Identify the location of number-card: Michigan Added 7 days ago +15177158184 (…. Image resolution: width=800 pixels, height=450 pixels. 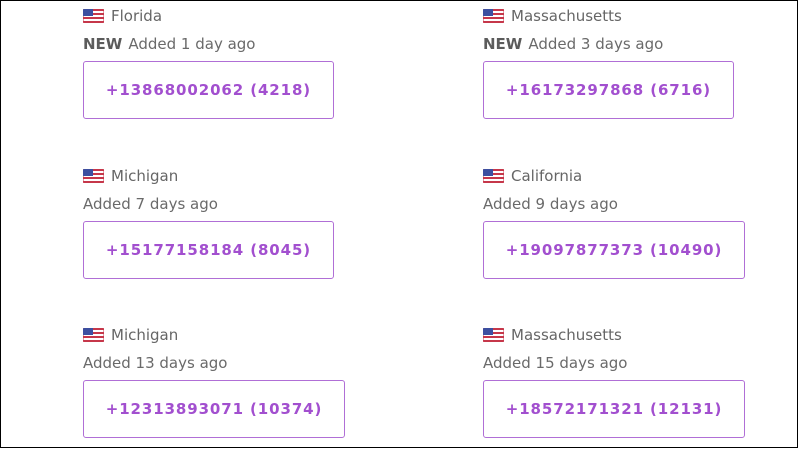
(208, 222).